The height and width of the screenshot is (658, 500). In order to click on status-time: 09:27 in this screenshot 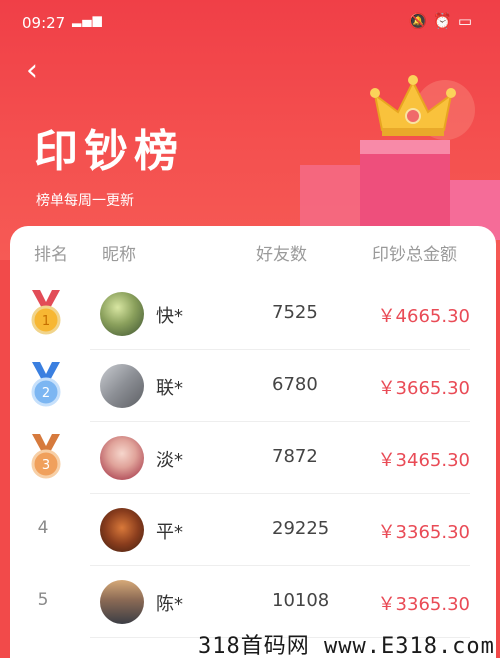, I will do `click(44, 23)`.